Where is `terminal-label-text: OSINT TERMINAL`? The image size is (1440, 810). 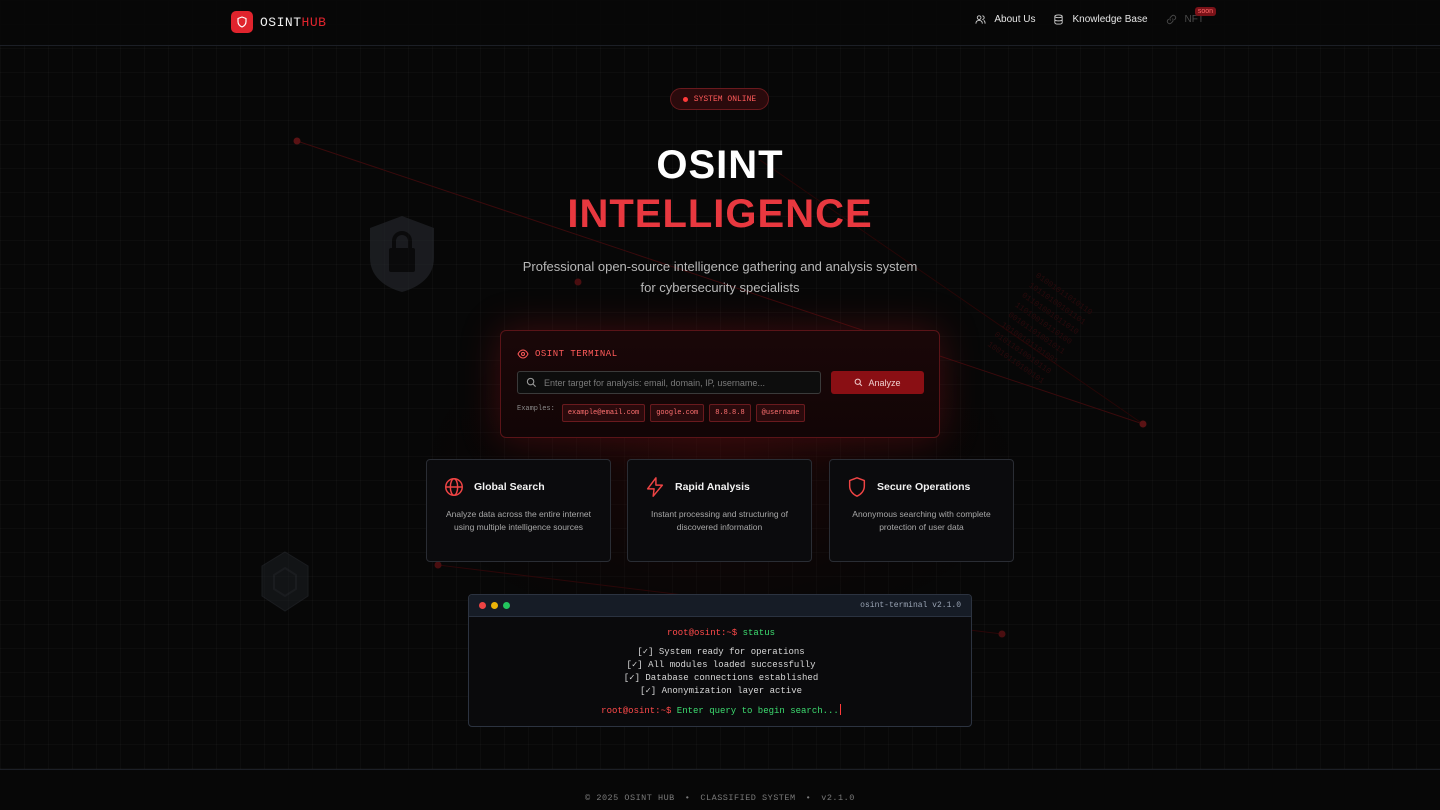 terminal-label-text: OSINT TERMINAL is located at coordinates (576, 354).